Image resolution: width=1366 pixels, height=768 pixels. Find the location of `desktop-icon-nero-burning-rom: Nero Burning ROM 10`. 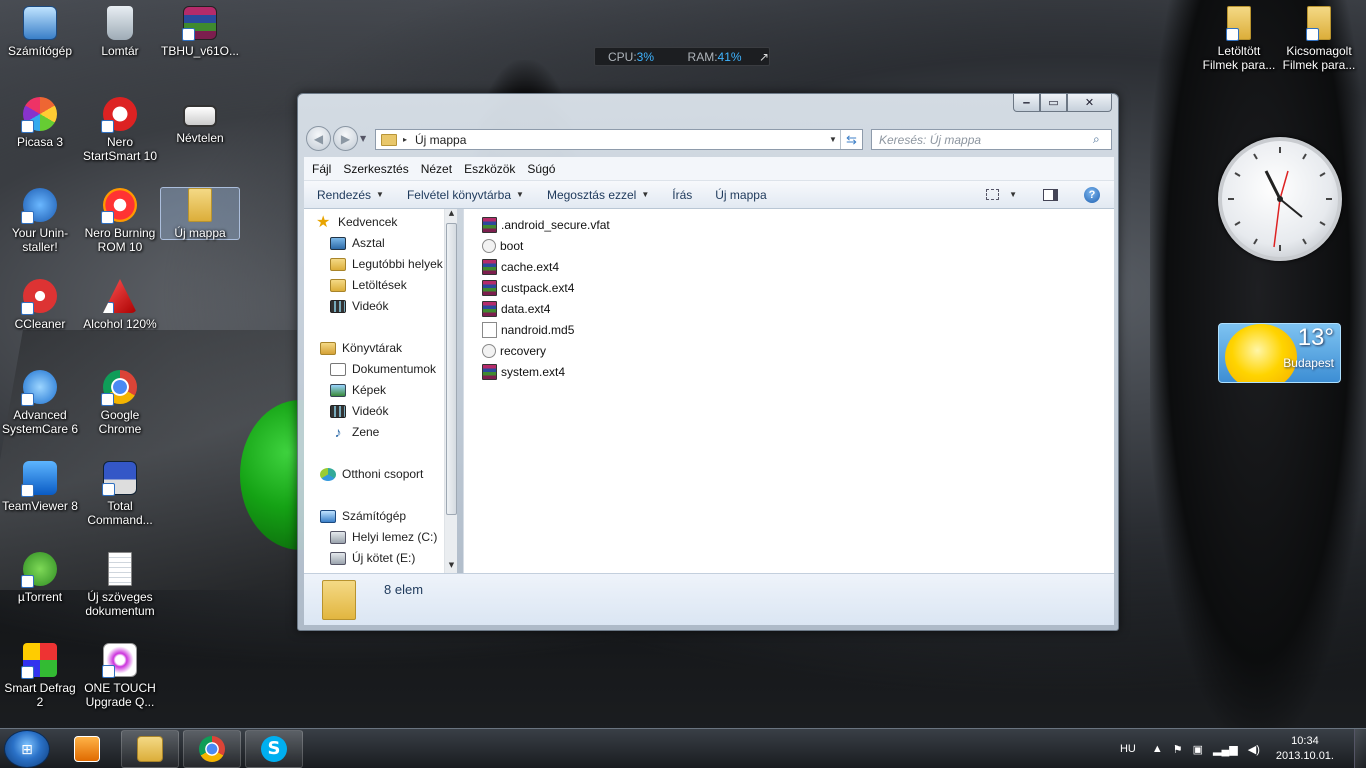

desktop-icon-nero-burning-rom: Nero Burning ROM 10 is located at coordinates (120, 221).